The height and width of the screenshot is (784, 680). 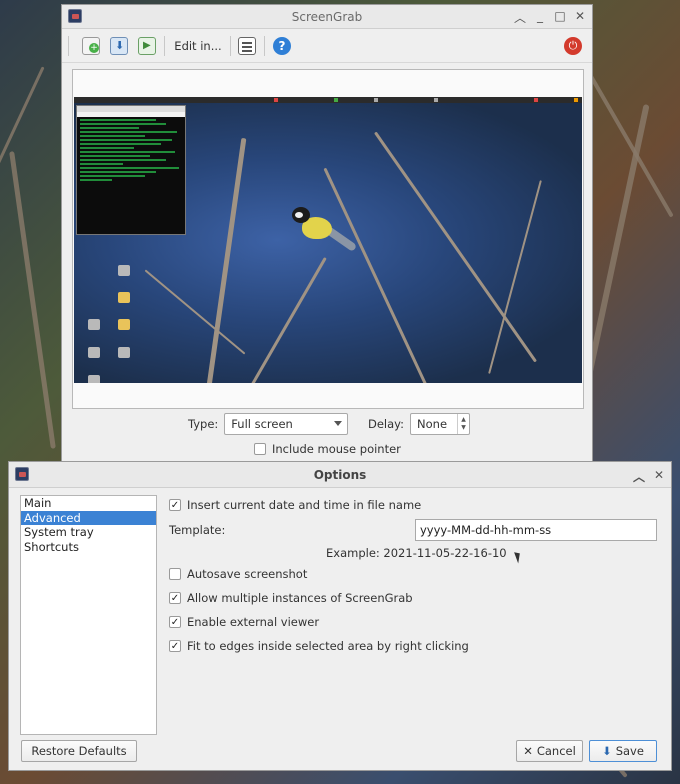 What do you see at coordinates (338, 423) in the screenshot?
I see `chevron-down-icon` at bounding box center [338, 423].